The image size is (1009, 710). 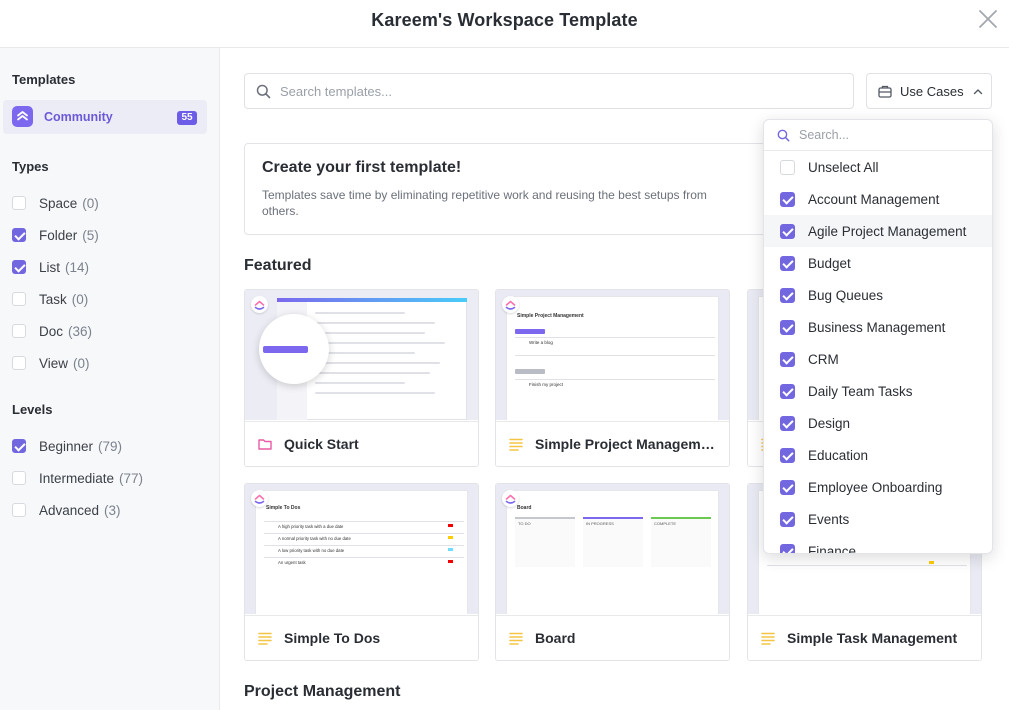 I want to click on filter-label: List, so click(x=50, y=267).